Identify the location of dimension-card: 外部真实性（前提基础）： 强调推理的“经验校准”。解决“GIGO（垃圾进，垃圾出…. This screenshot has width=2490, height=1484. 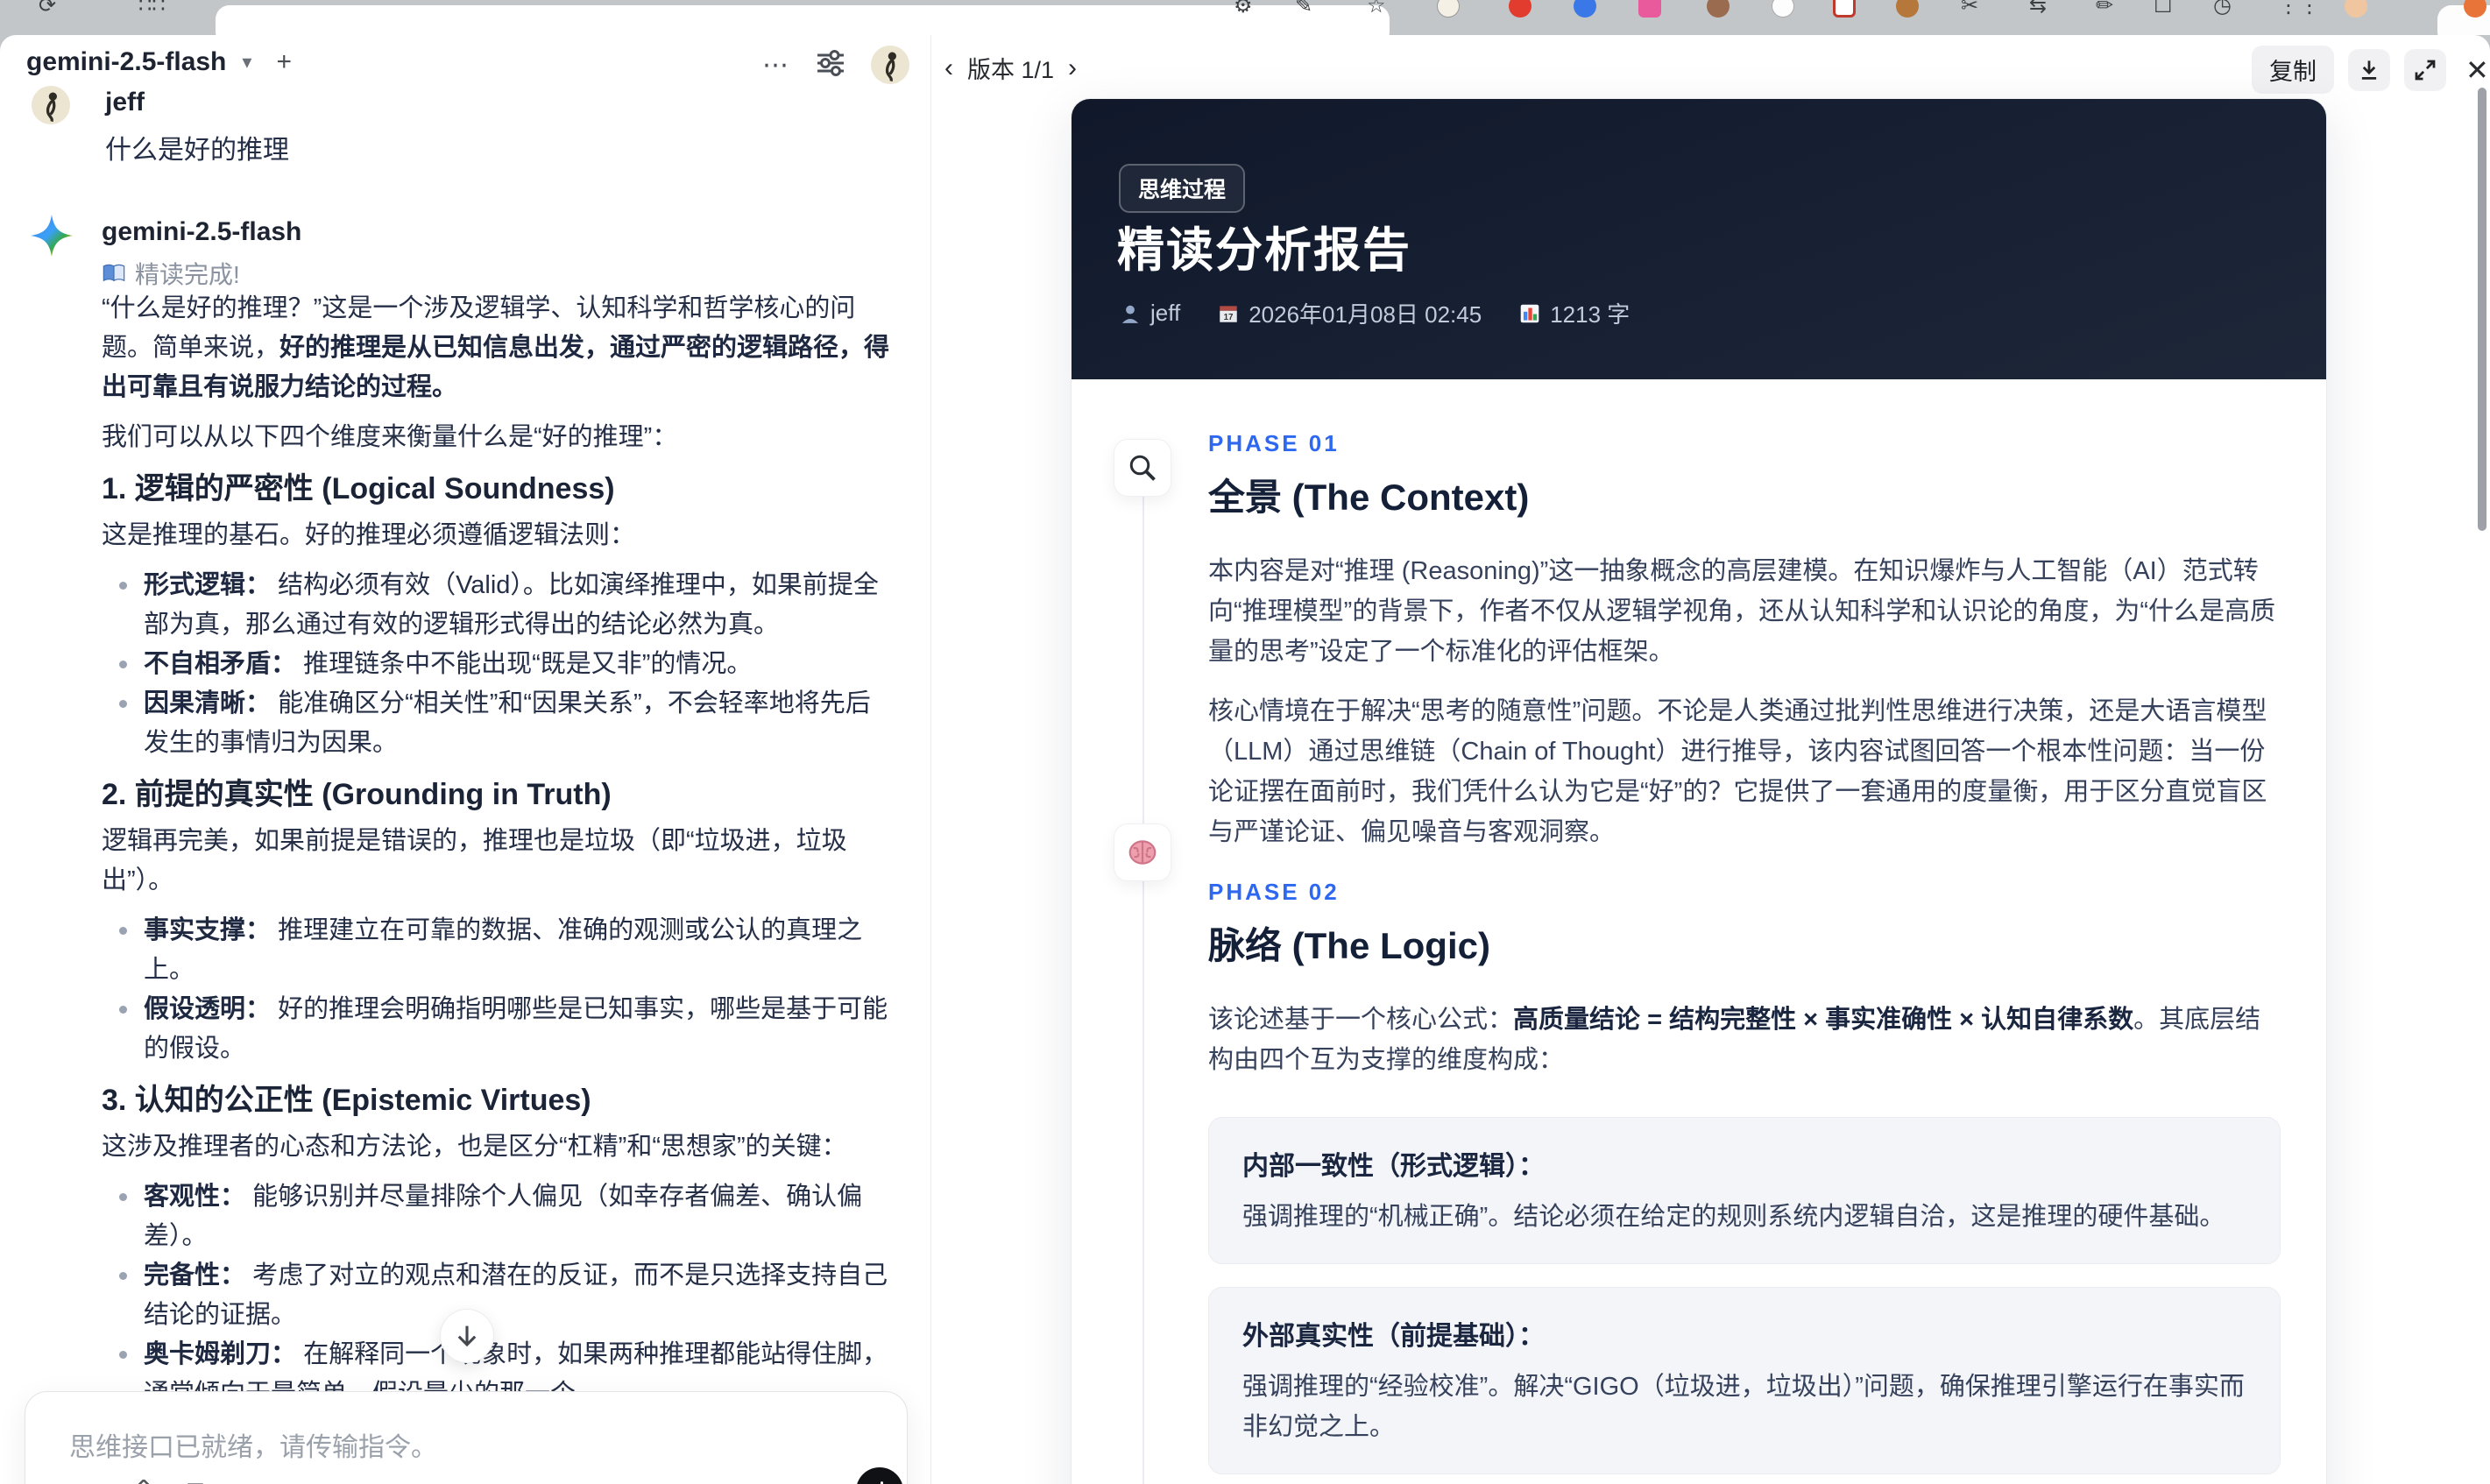
(1744, 1381).